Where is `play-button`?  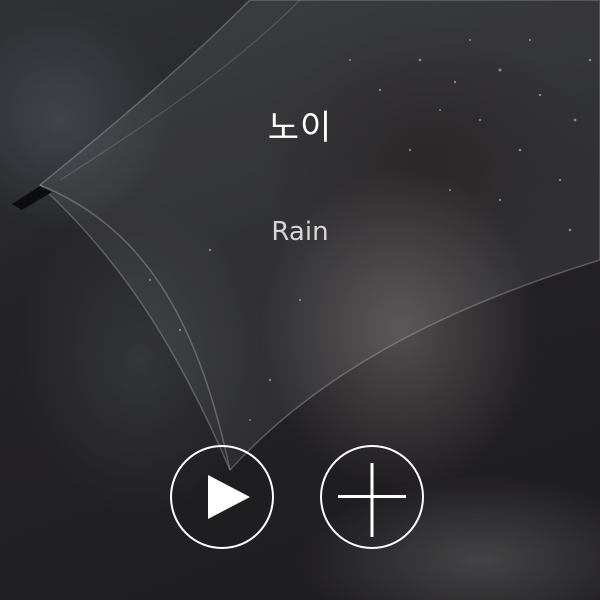 play-button is located at coordinates (222, 497).